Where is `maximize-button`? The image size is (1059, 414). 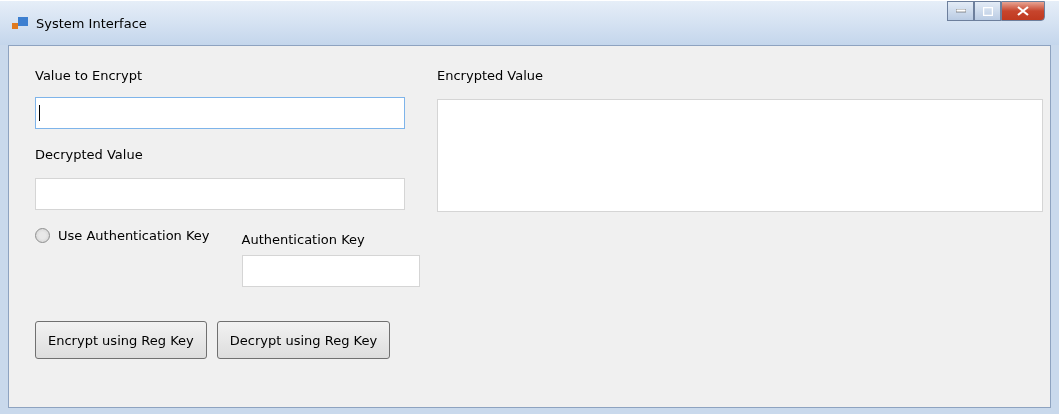 maximize-button is located at coordinates (987, 11).